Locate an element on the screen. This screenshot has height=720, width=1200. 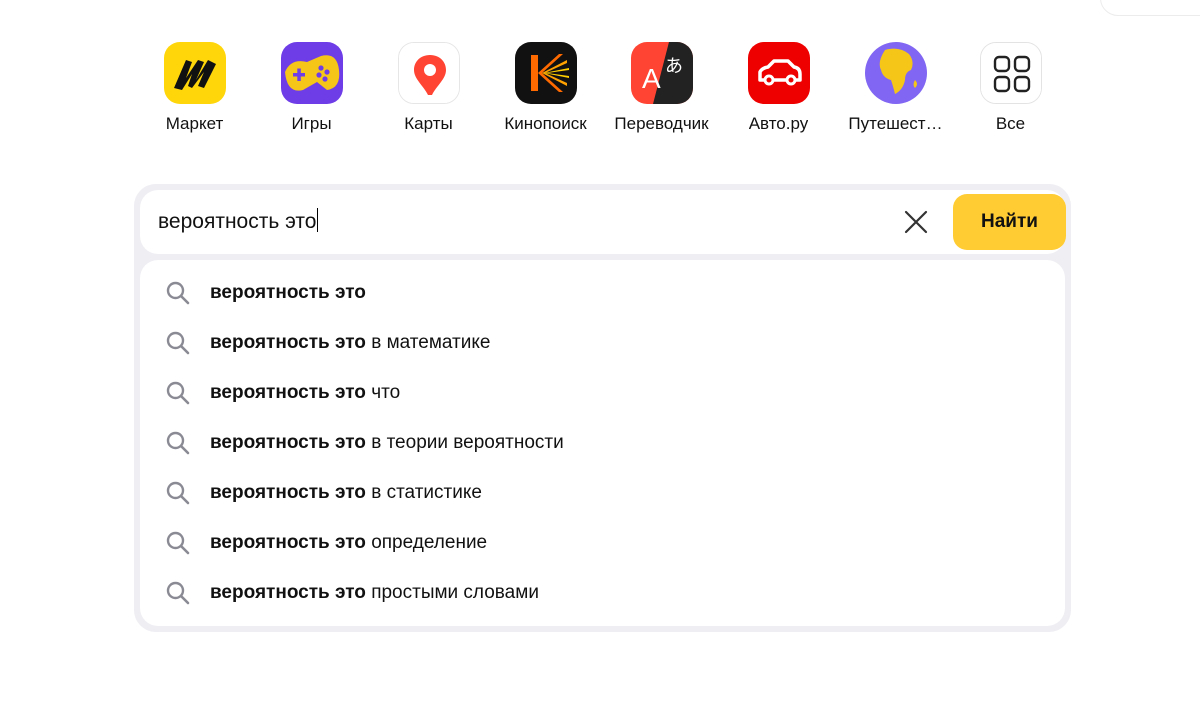
service-all: Все is located at coordinates (1010, 88).